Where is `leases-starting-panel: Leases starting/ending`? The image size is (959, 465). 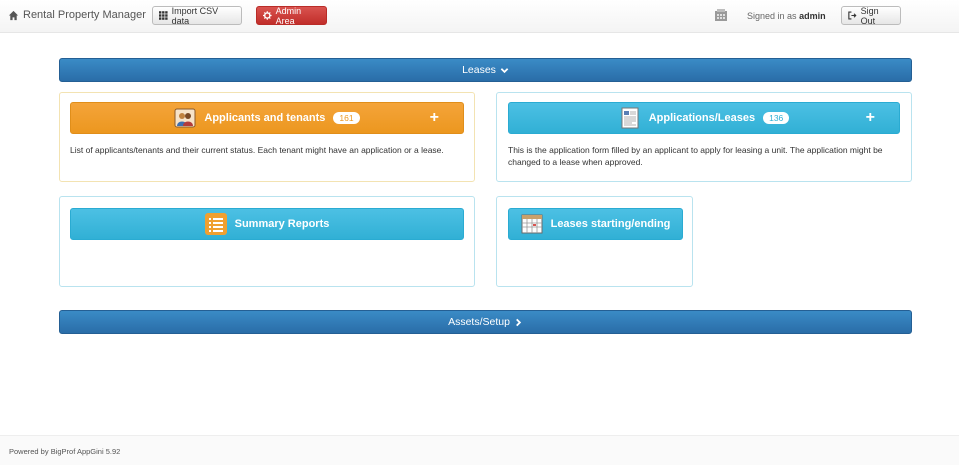 leases-starting-panel: Leases starting/ending is located at coordinates (594, 241).